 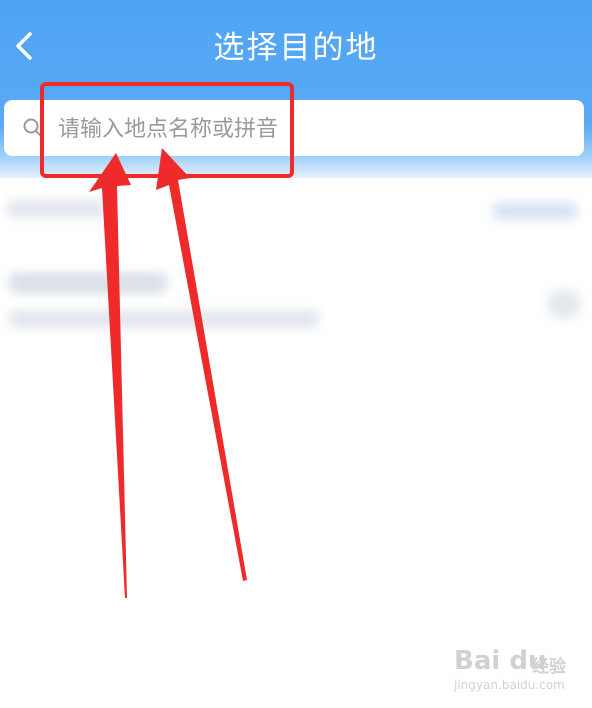 I want to click on search-bar, so click(x=294, y=128).